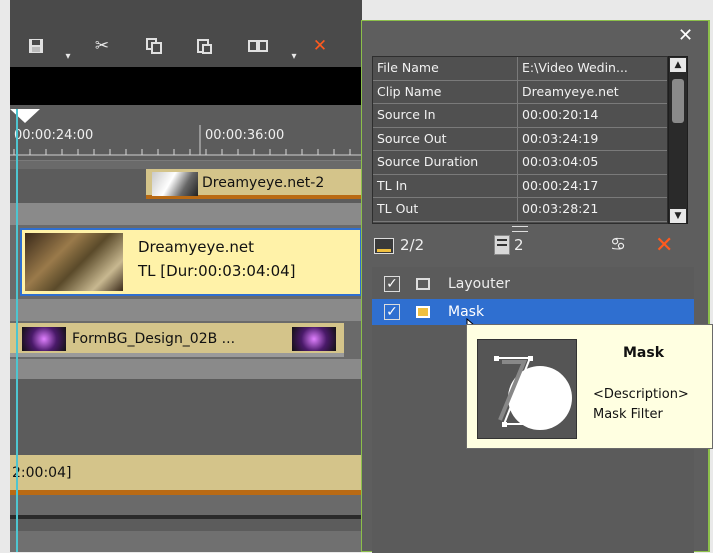 The width and height of the screenshot is (713, 553). Describe the element at coordinates (320, 46) in the screenshot. I see `delete-clip-icon: ✕` at that location.